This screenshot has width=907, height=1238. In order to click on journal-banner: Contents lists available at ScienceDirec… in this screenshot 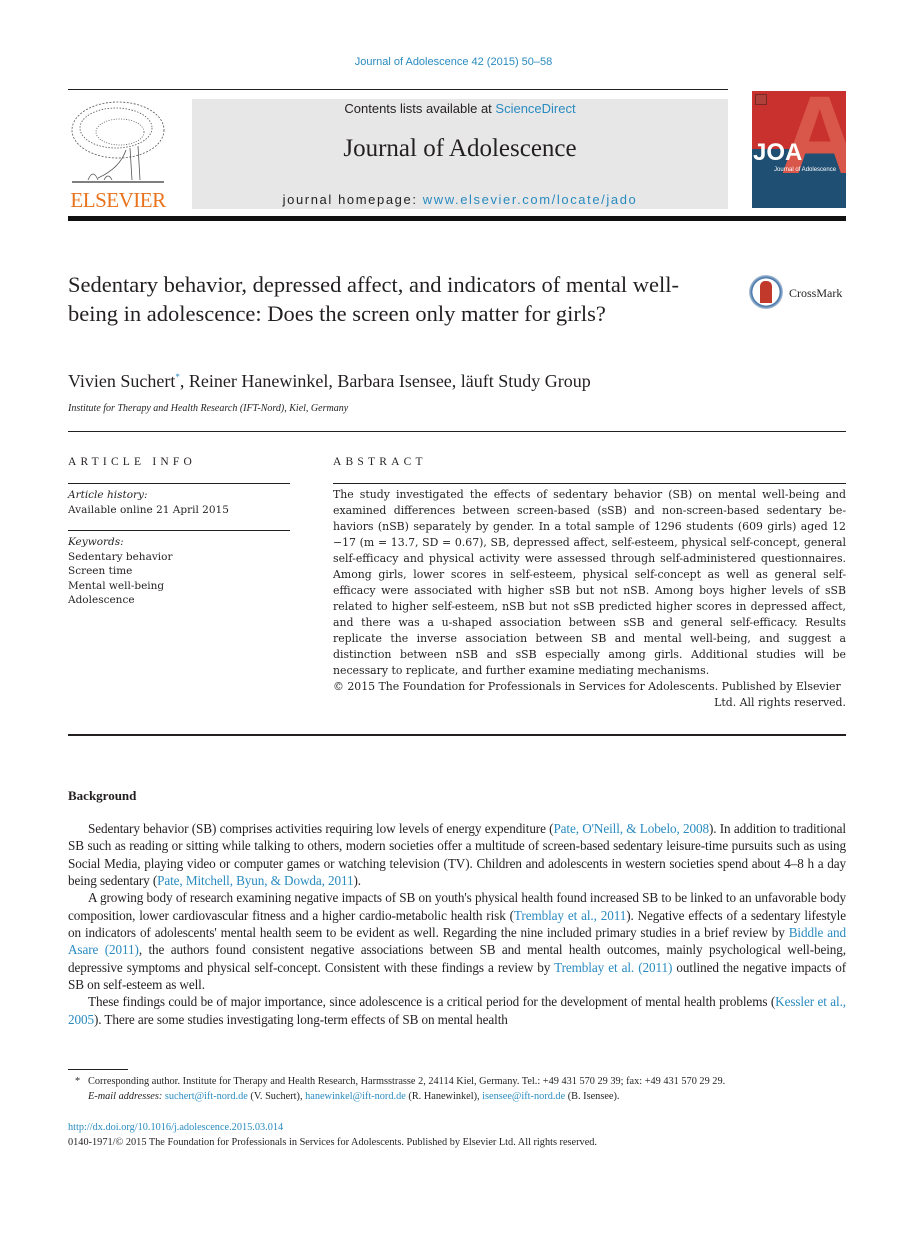, I will do `click(460, 154)`.